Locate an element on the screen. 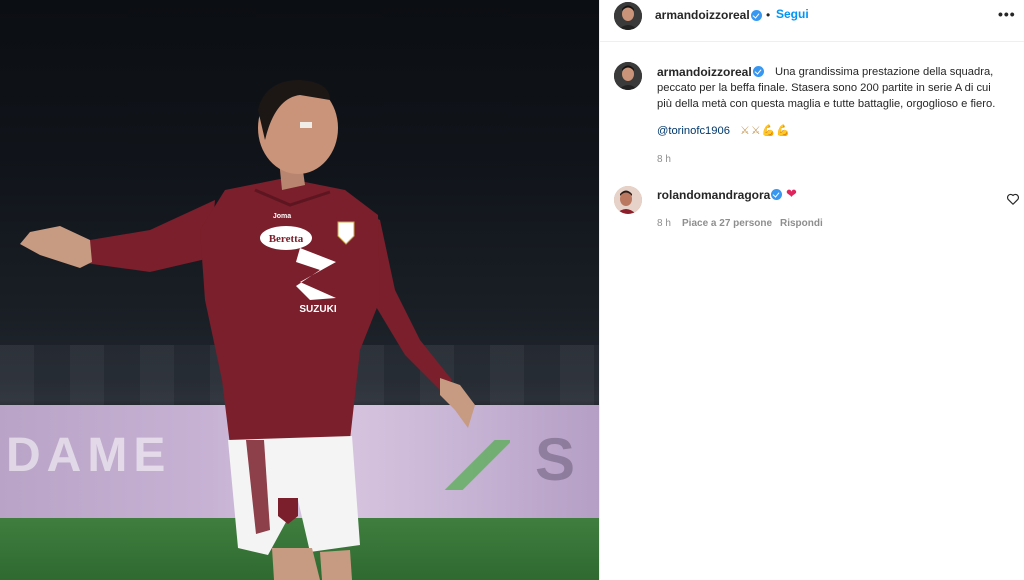 This screenshot has width=1024, height=580. shirt-sponsor-2: SUZUKI is located at coordinates (317, 309).